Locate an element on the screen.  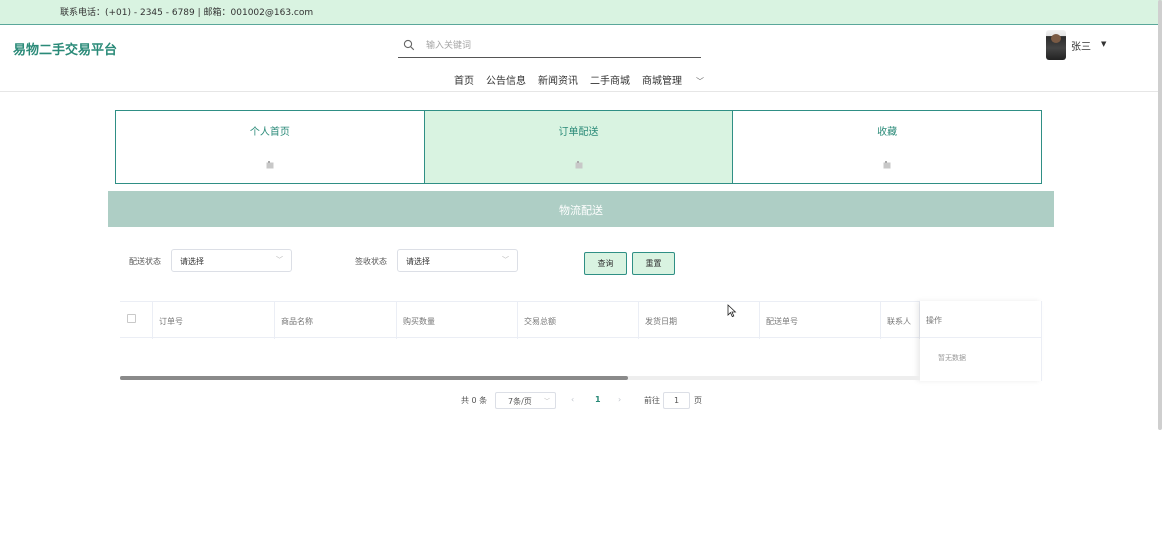
select-all-cell is located at coordinates (136, 320).